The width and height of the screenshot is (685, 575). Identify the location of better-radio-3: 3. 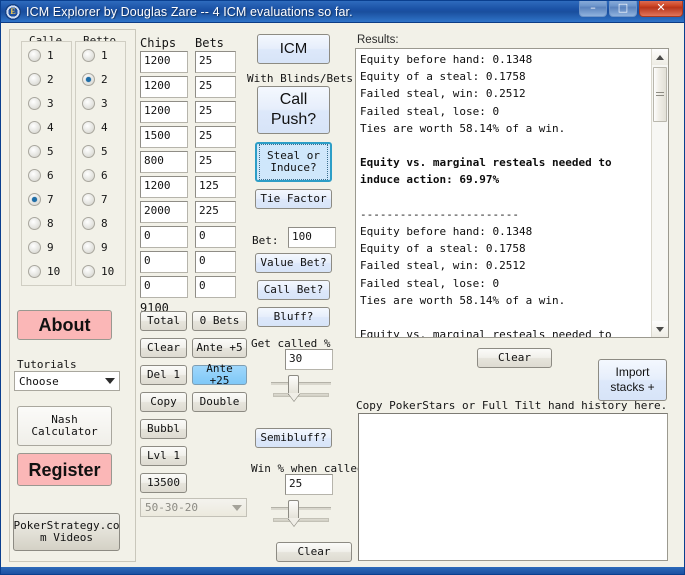
(95, 103).